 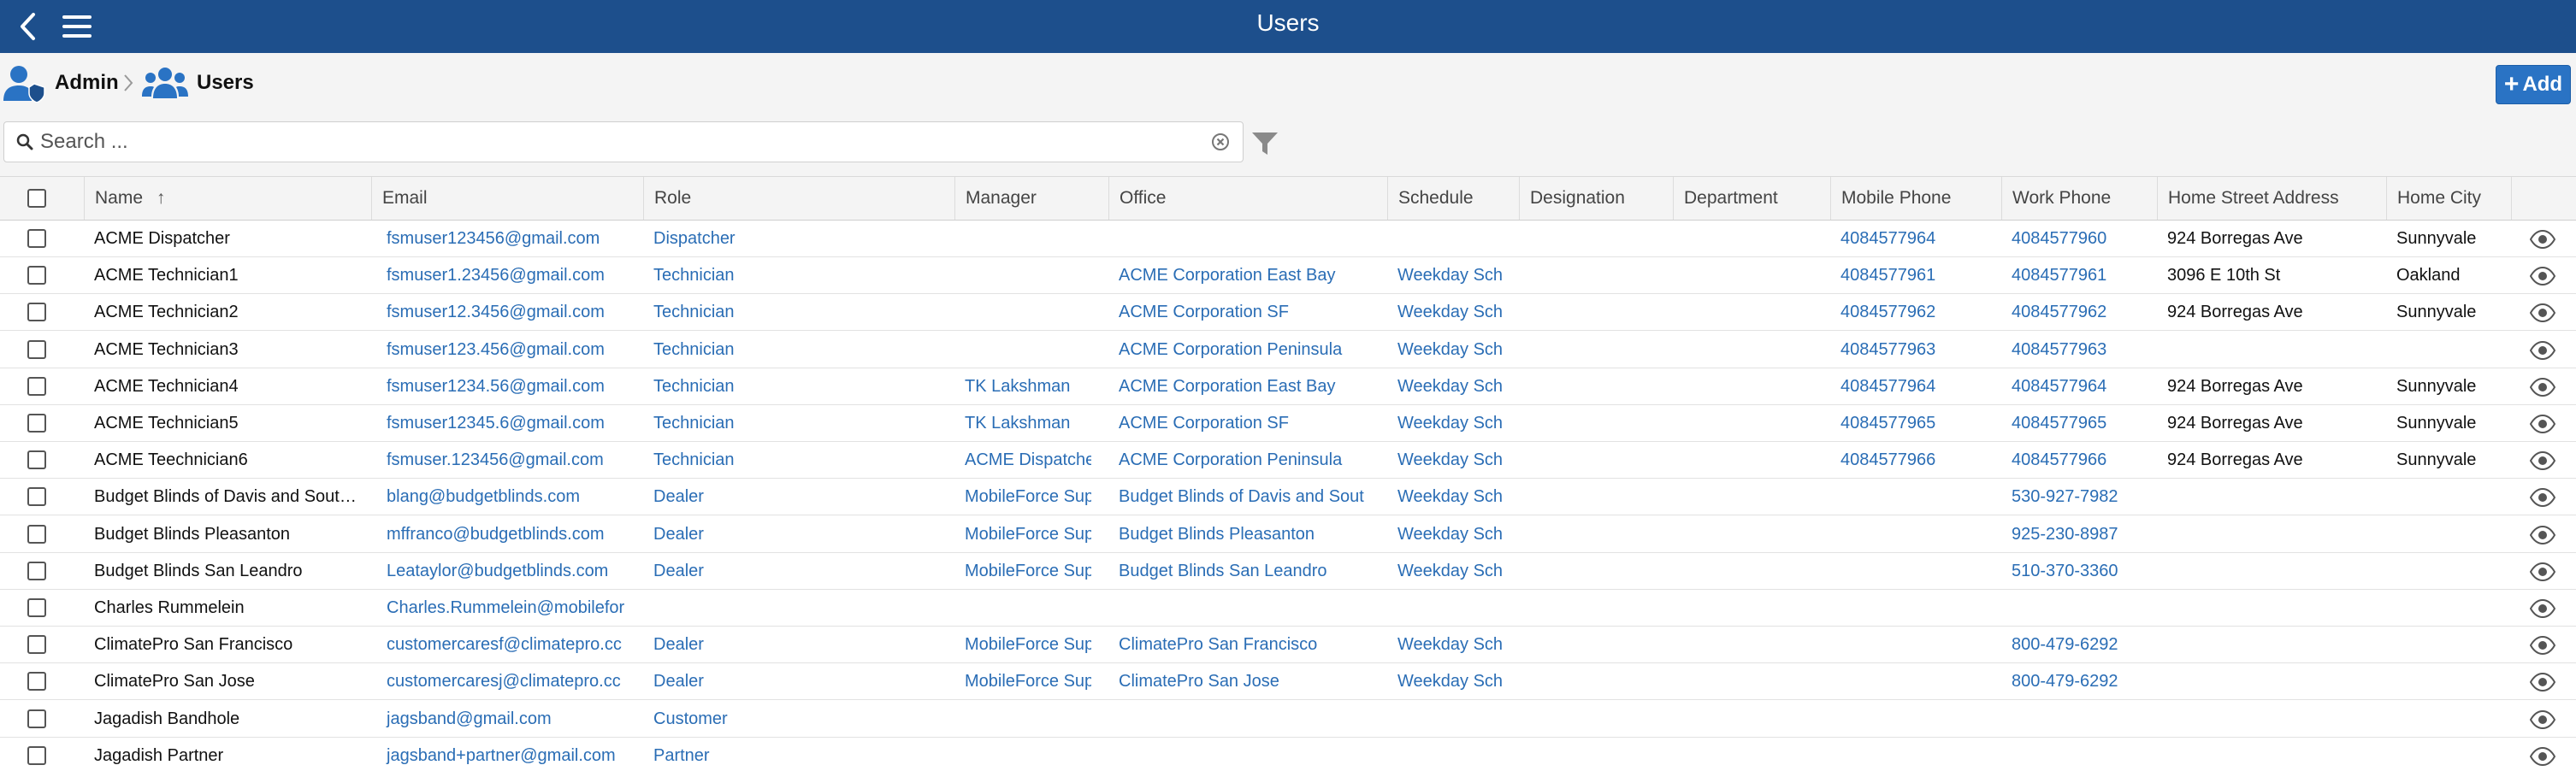 What do you see at coordinates (2448, 198) in the screenshot?
I see `column-header-home-city: Home City` at bounding box center [2448, 198].